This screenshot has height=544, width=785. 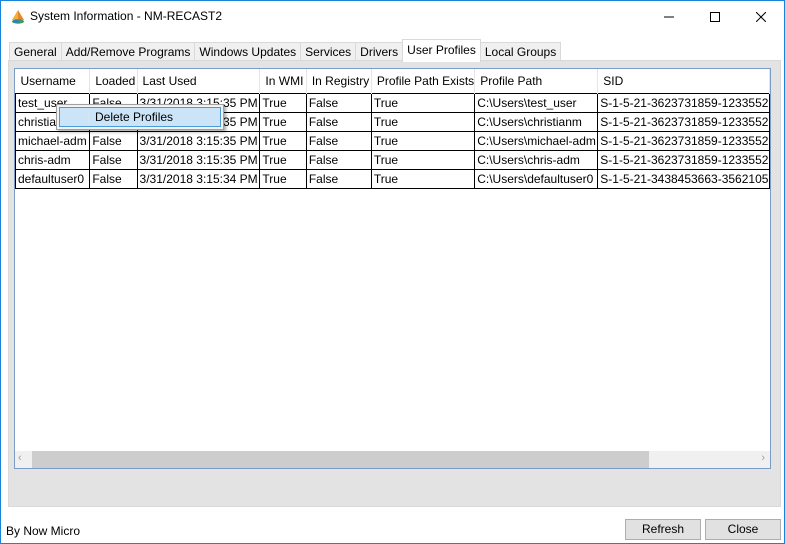 I want to click on horizontal-scrollbar: ‹ ›, so click(x=392, y=459).